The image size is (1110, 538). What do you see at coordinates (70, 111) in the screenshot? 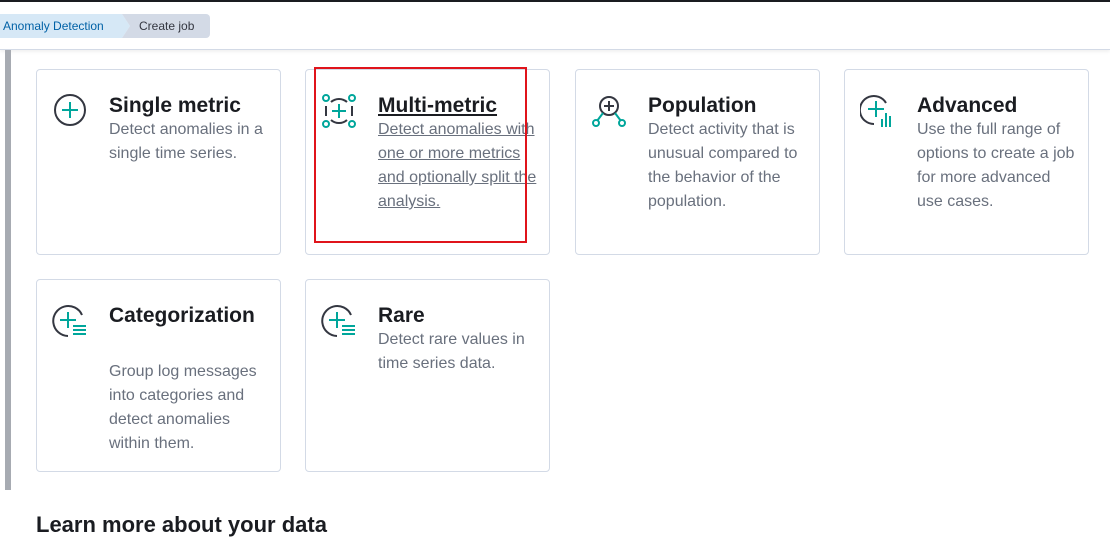
I see `single-metric-icon` at bounding box center [70, 111].